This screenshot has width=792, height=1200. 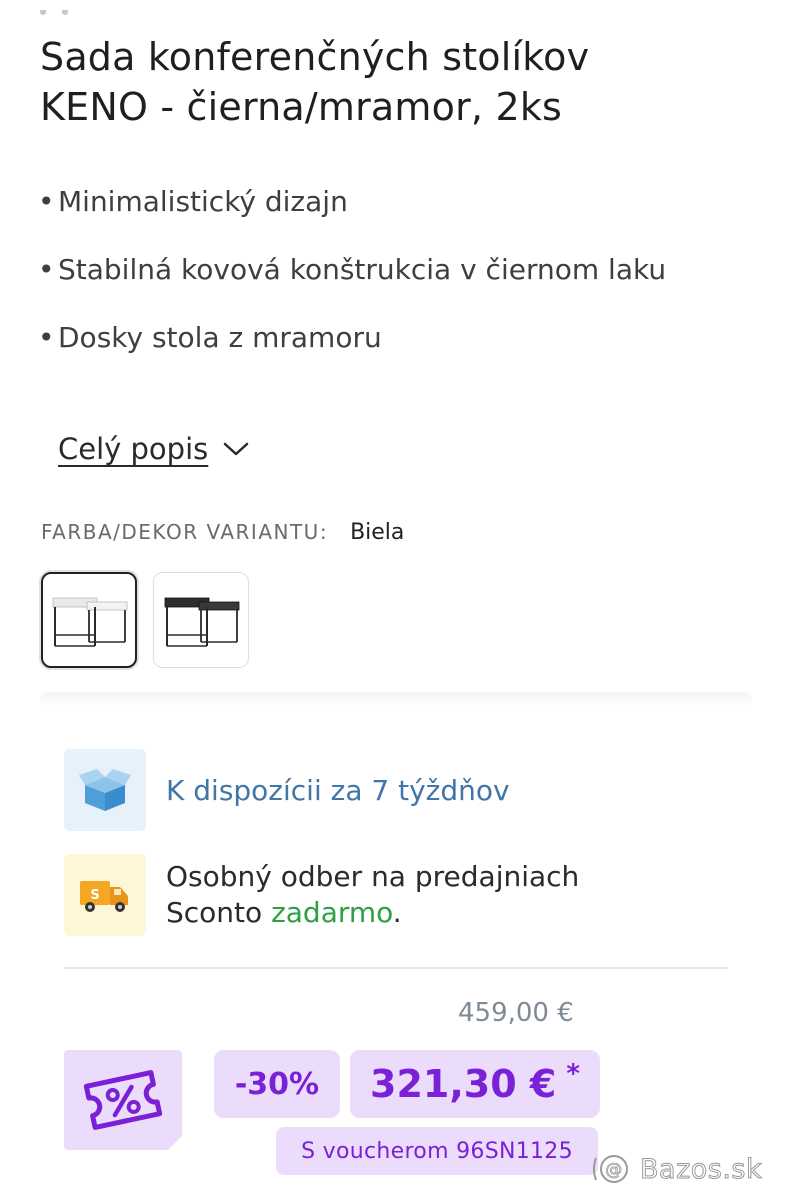 What do you see at coordinates (338, 790) in the screenshot?
I see `availability-text: K dispozícii za 7 týždňov` at bounding box center [338, 790].